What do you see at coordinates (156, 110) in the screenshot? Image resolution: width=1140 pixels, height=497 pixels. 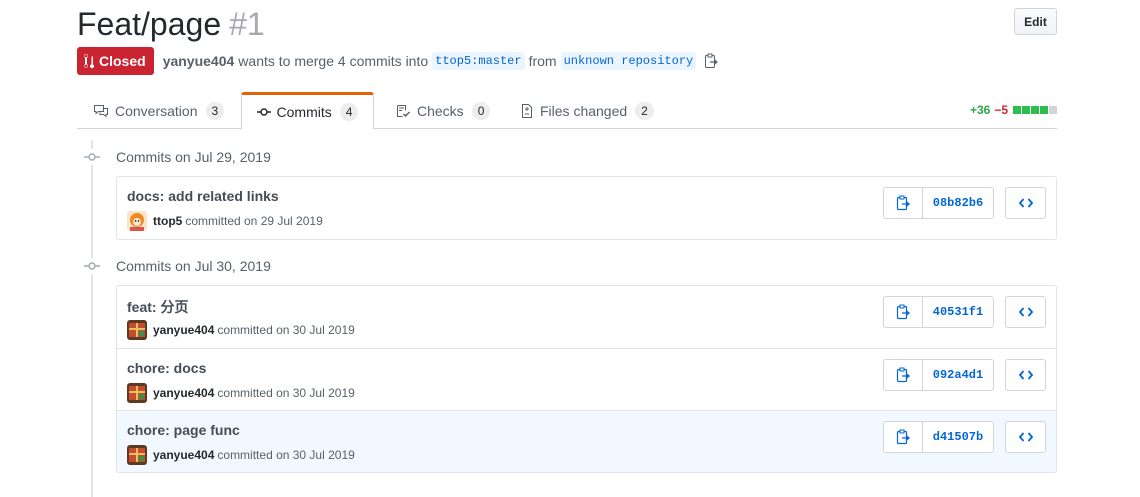 I see `tab-label: Conversation` at bounding box center [156, 110].